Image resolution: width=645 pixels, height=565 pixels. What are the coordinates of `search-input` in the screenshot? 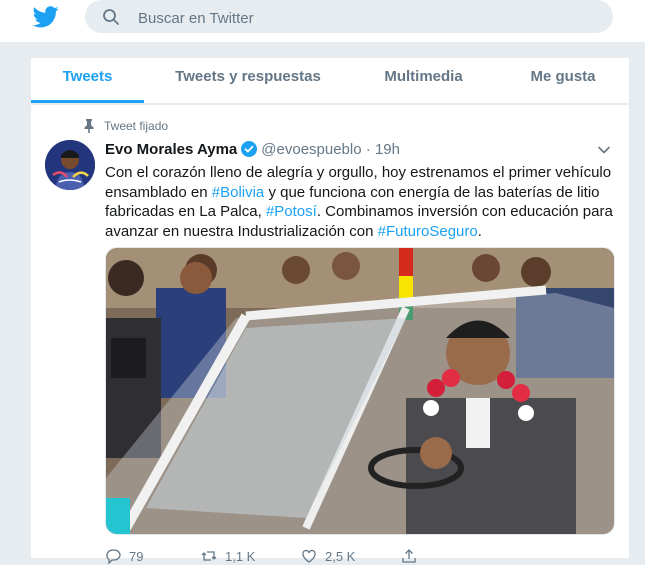 It's located at (368, 18).